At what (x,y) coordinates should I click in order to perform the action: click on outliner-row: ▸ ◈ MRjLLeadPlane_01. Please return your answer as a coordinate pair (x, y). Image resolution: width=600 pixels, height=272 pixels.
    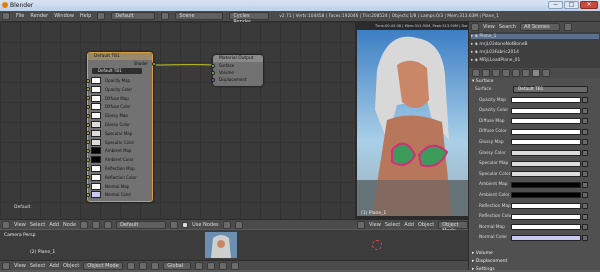
    Looking at the image, I should click on (495, 60).